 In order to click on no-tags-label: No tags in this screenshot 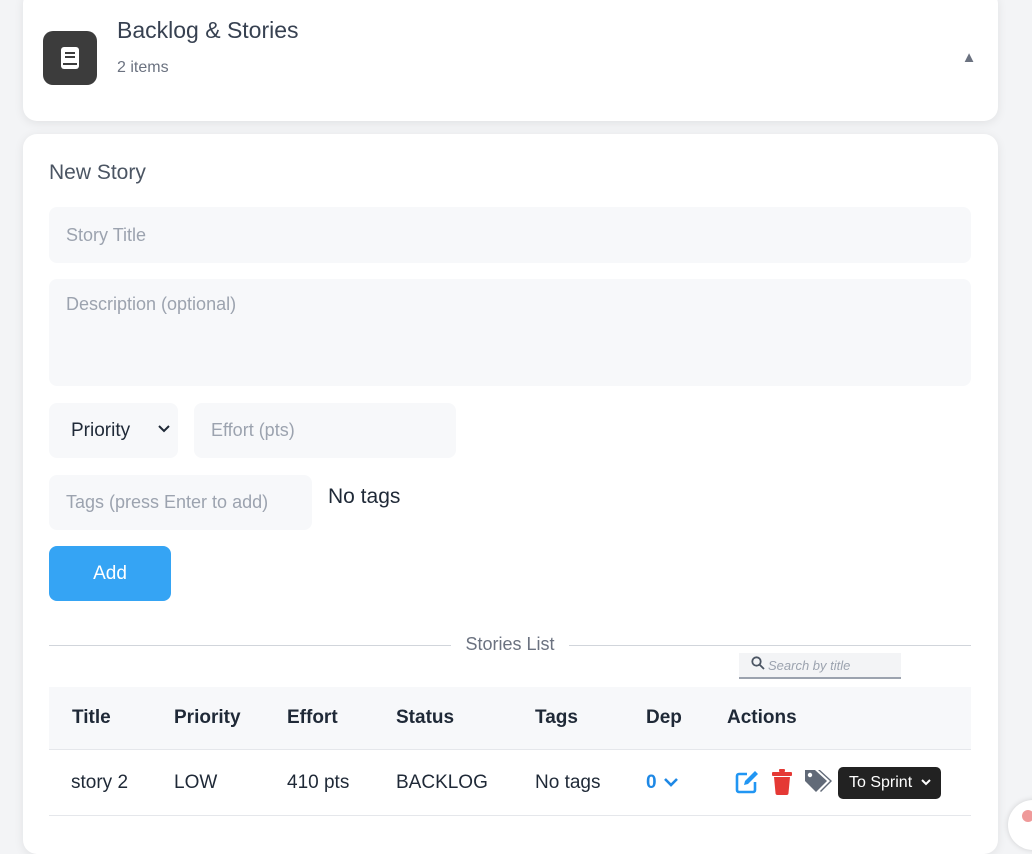, I will do `click(364, 496)`.